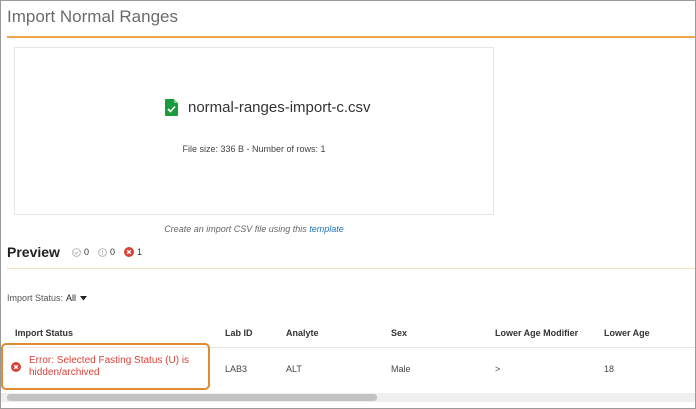 Image resolution: width=696 pixels, height=409 pixels. What do you see at coordinates (399, 333) in the screenshot?
I see `header-sex: Sex` at bounding box center [399, 333].